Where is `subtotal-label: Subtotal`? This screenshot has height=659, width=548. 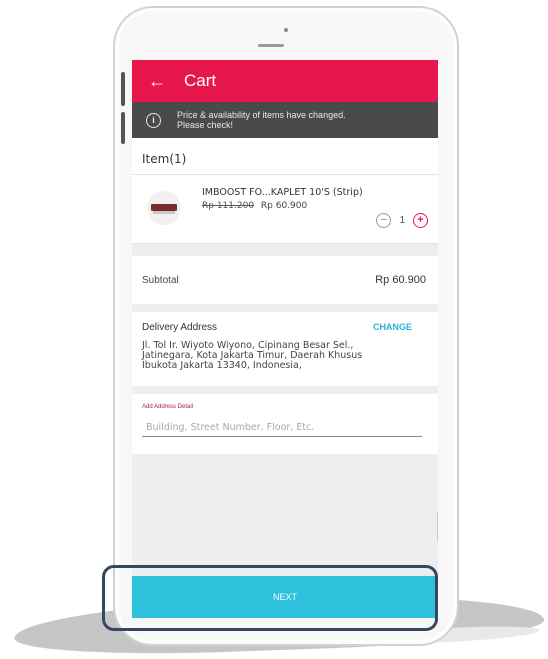 subtotal-label: Subtotal is located at coordinates (160, 280).